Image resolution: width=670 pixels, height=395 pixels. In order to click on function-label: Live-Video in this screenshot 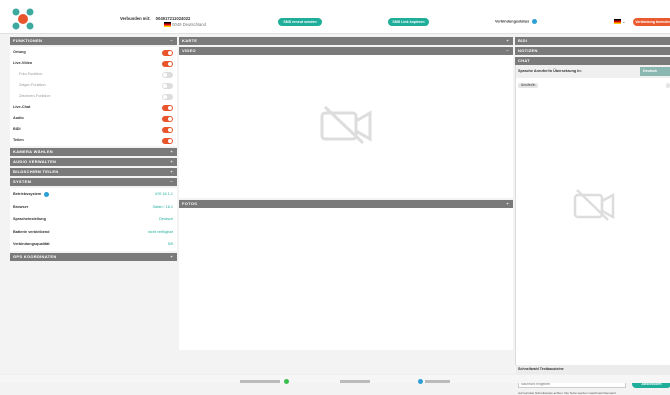, I will do `click(23, 63)`.